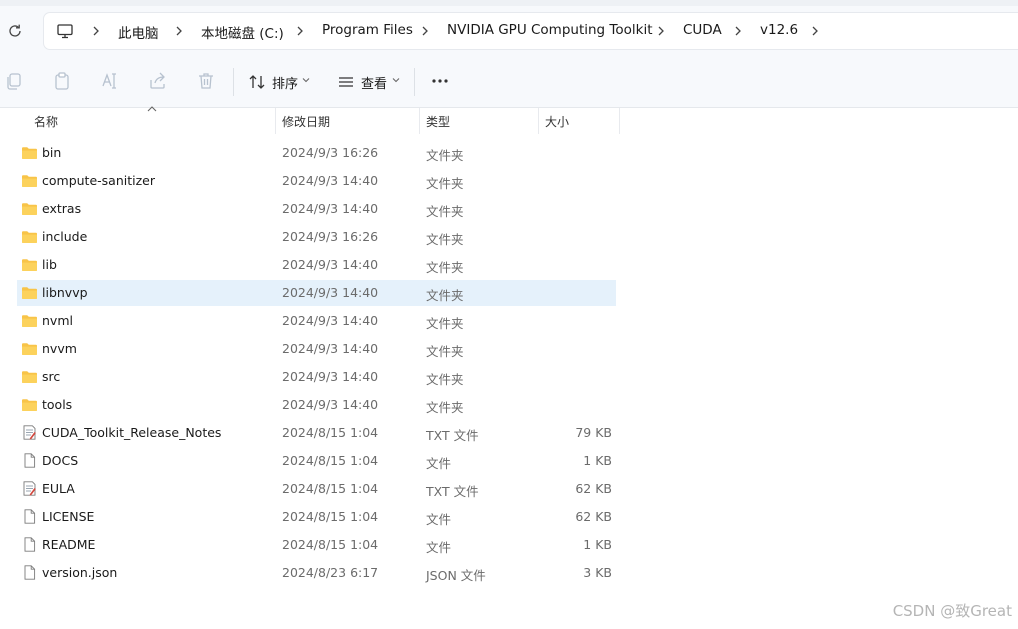 This screenshot has width=1018, height=629. What do you see at coordinates (14, 81) in the screenshot?
I see `copy-icon` at bounding box center [14, 81].